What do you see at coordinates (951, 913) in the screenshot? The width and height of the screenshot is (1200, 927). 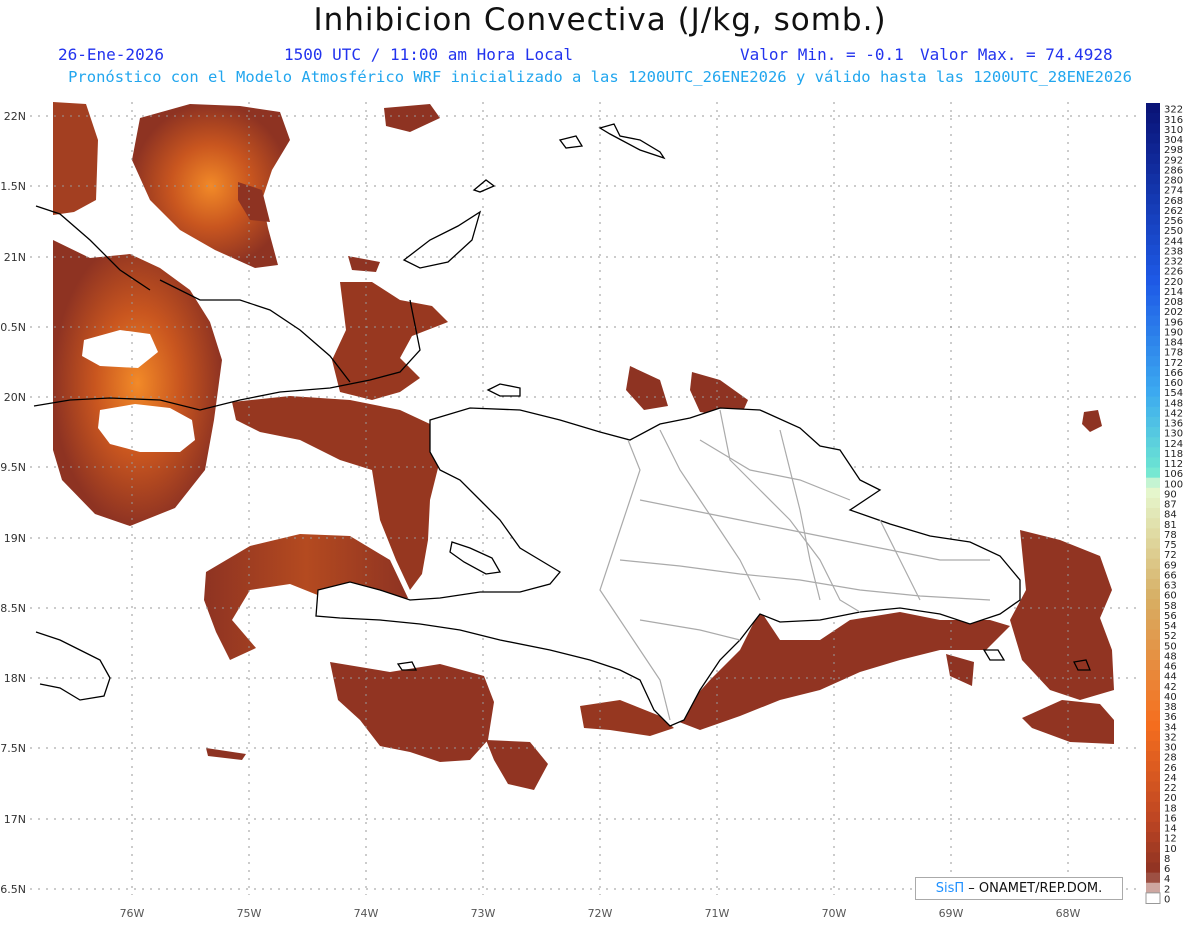 I see `lon-label: 69W` at bounding box center [951, 913].